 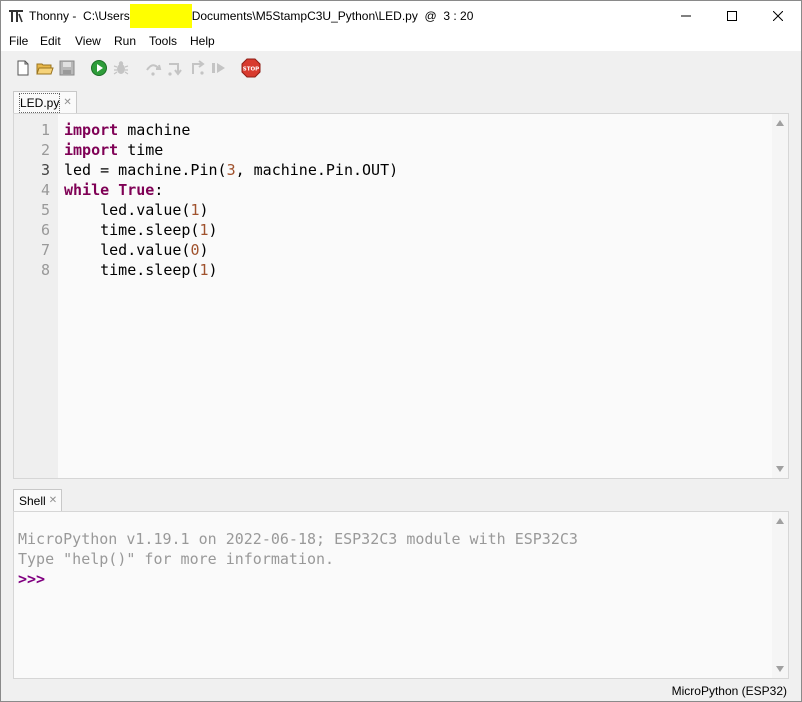 I want to click on code-line-6: time.sleep(1), so click(x=141, y=230).